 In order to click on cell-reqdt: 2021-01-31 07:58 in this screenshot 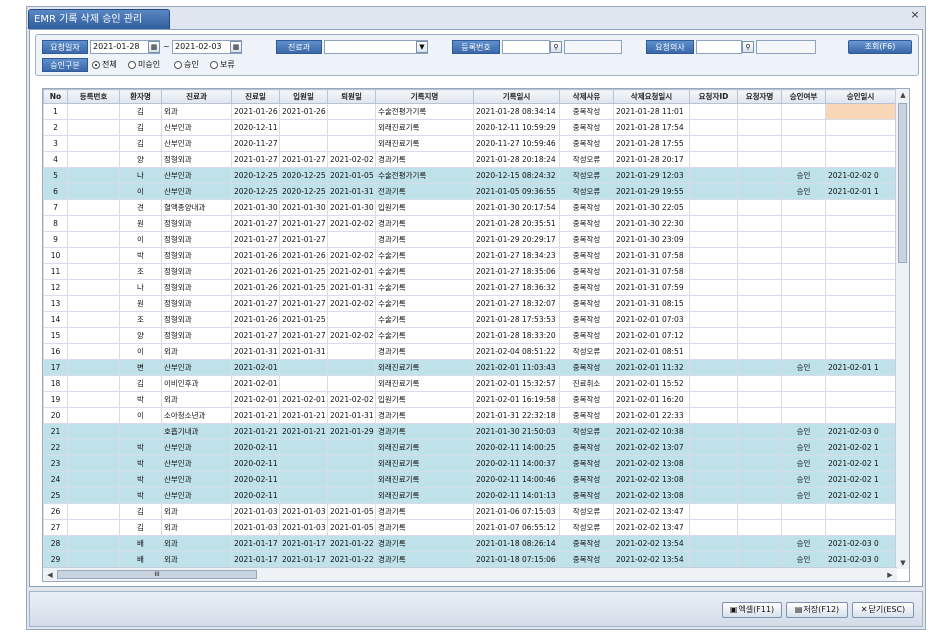, I will do `click(651, 255)`.